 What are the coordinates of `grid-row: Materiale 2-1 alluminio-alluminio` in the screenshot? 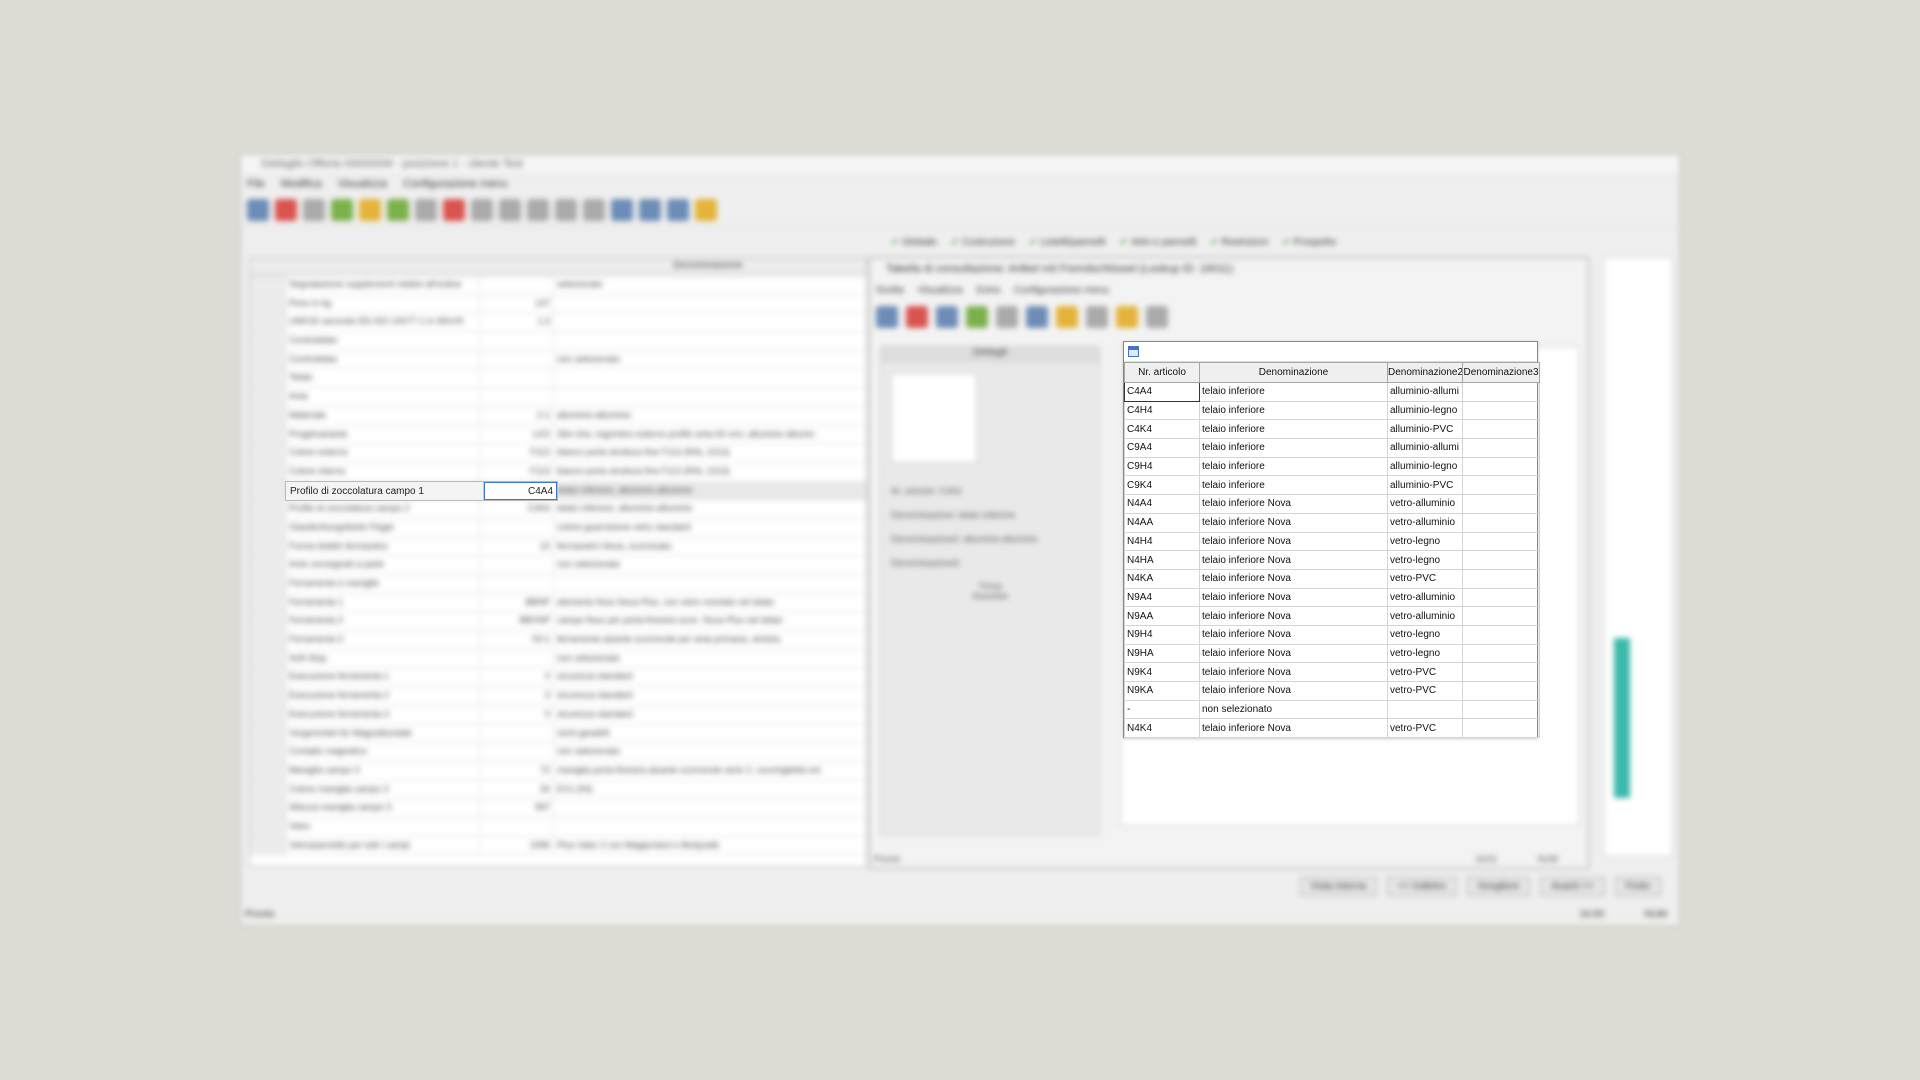 It's located at (558, 416).